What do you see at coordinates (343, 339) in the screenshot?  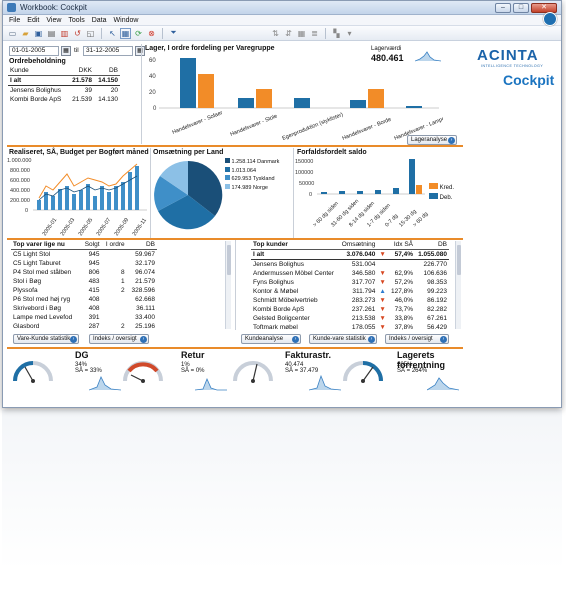 I see `kunde-vare-statistik-button: Kunde-vare statistik ›` at bounding box center [343, 339].